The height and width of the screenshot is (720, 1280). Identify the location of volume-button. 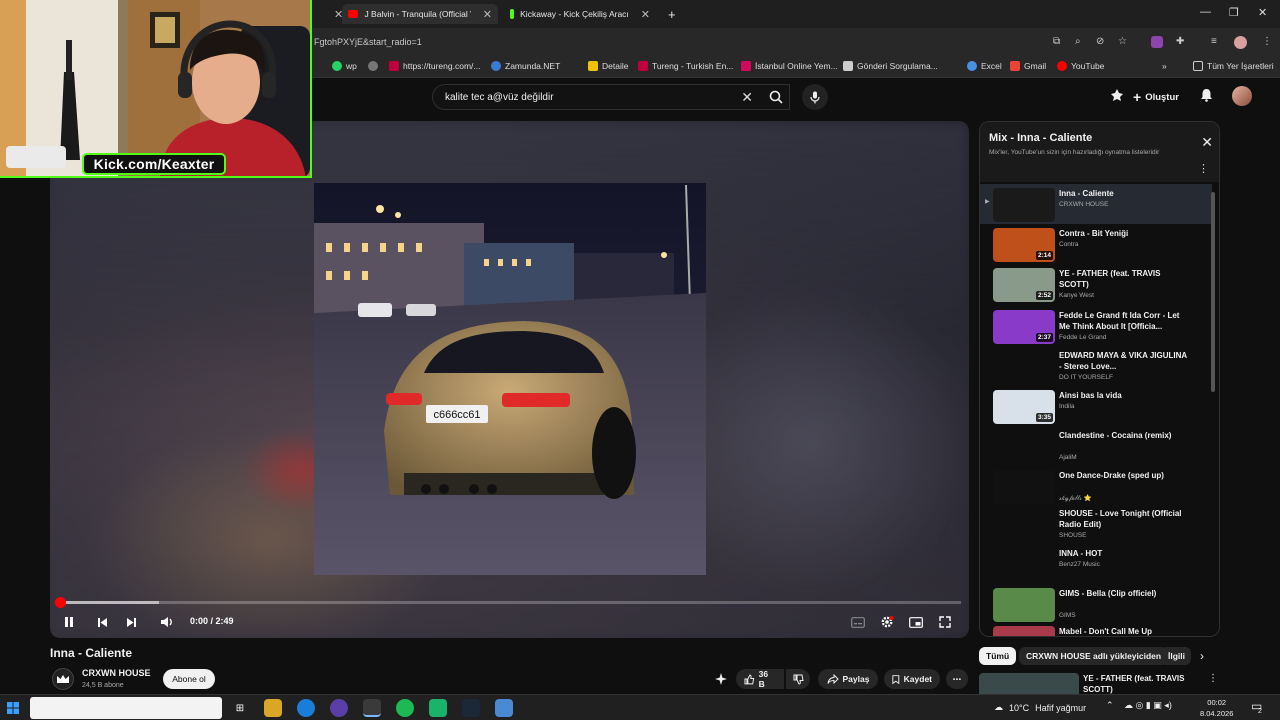
(167, 622).